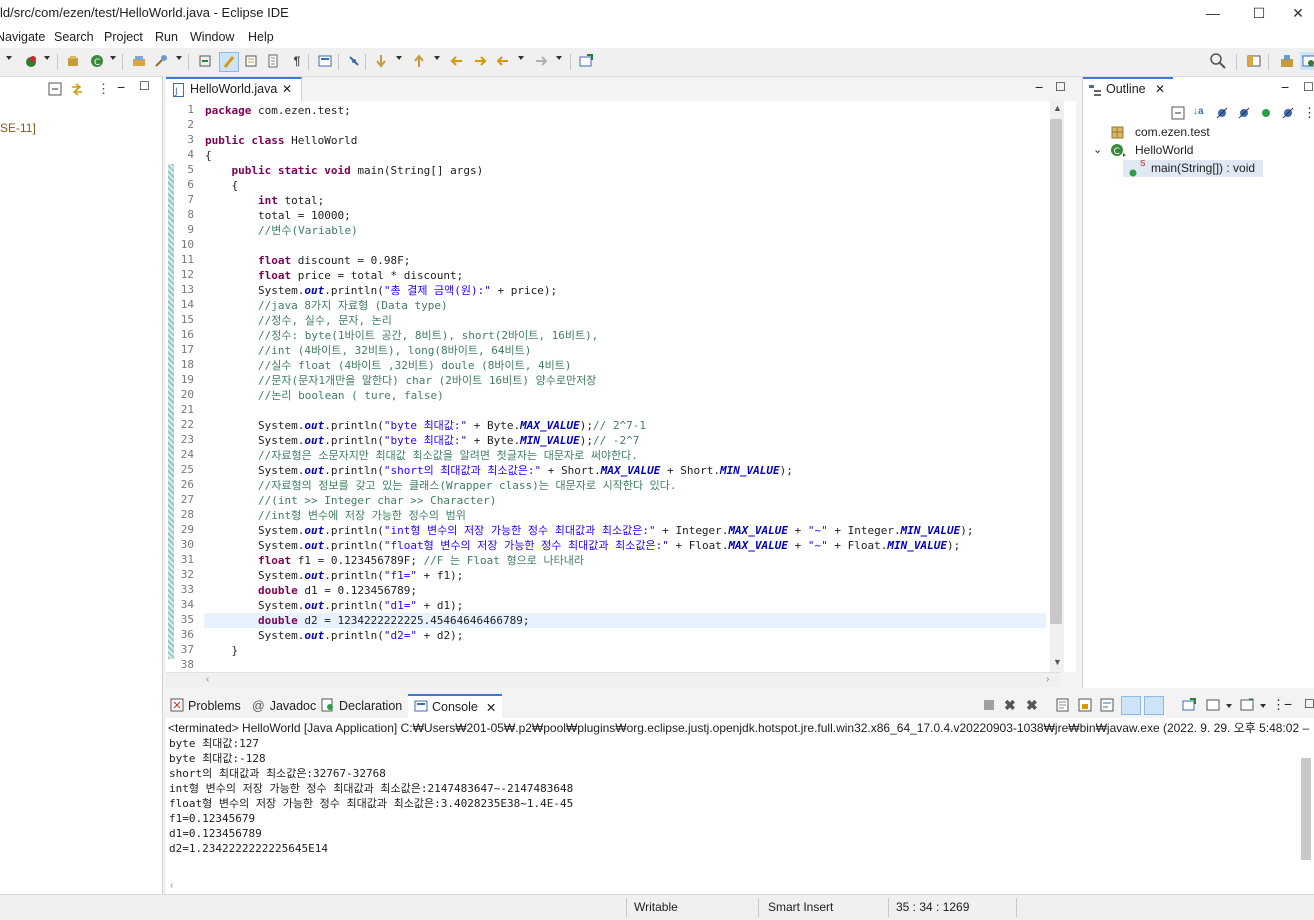 This screenshot has width=1314, height=920. Describe the element at coordinates (229, 62) in the screenshot. I see `mark-occurrences-icon` at that location.